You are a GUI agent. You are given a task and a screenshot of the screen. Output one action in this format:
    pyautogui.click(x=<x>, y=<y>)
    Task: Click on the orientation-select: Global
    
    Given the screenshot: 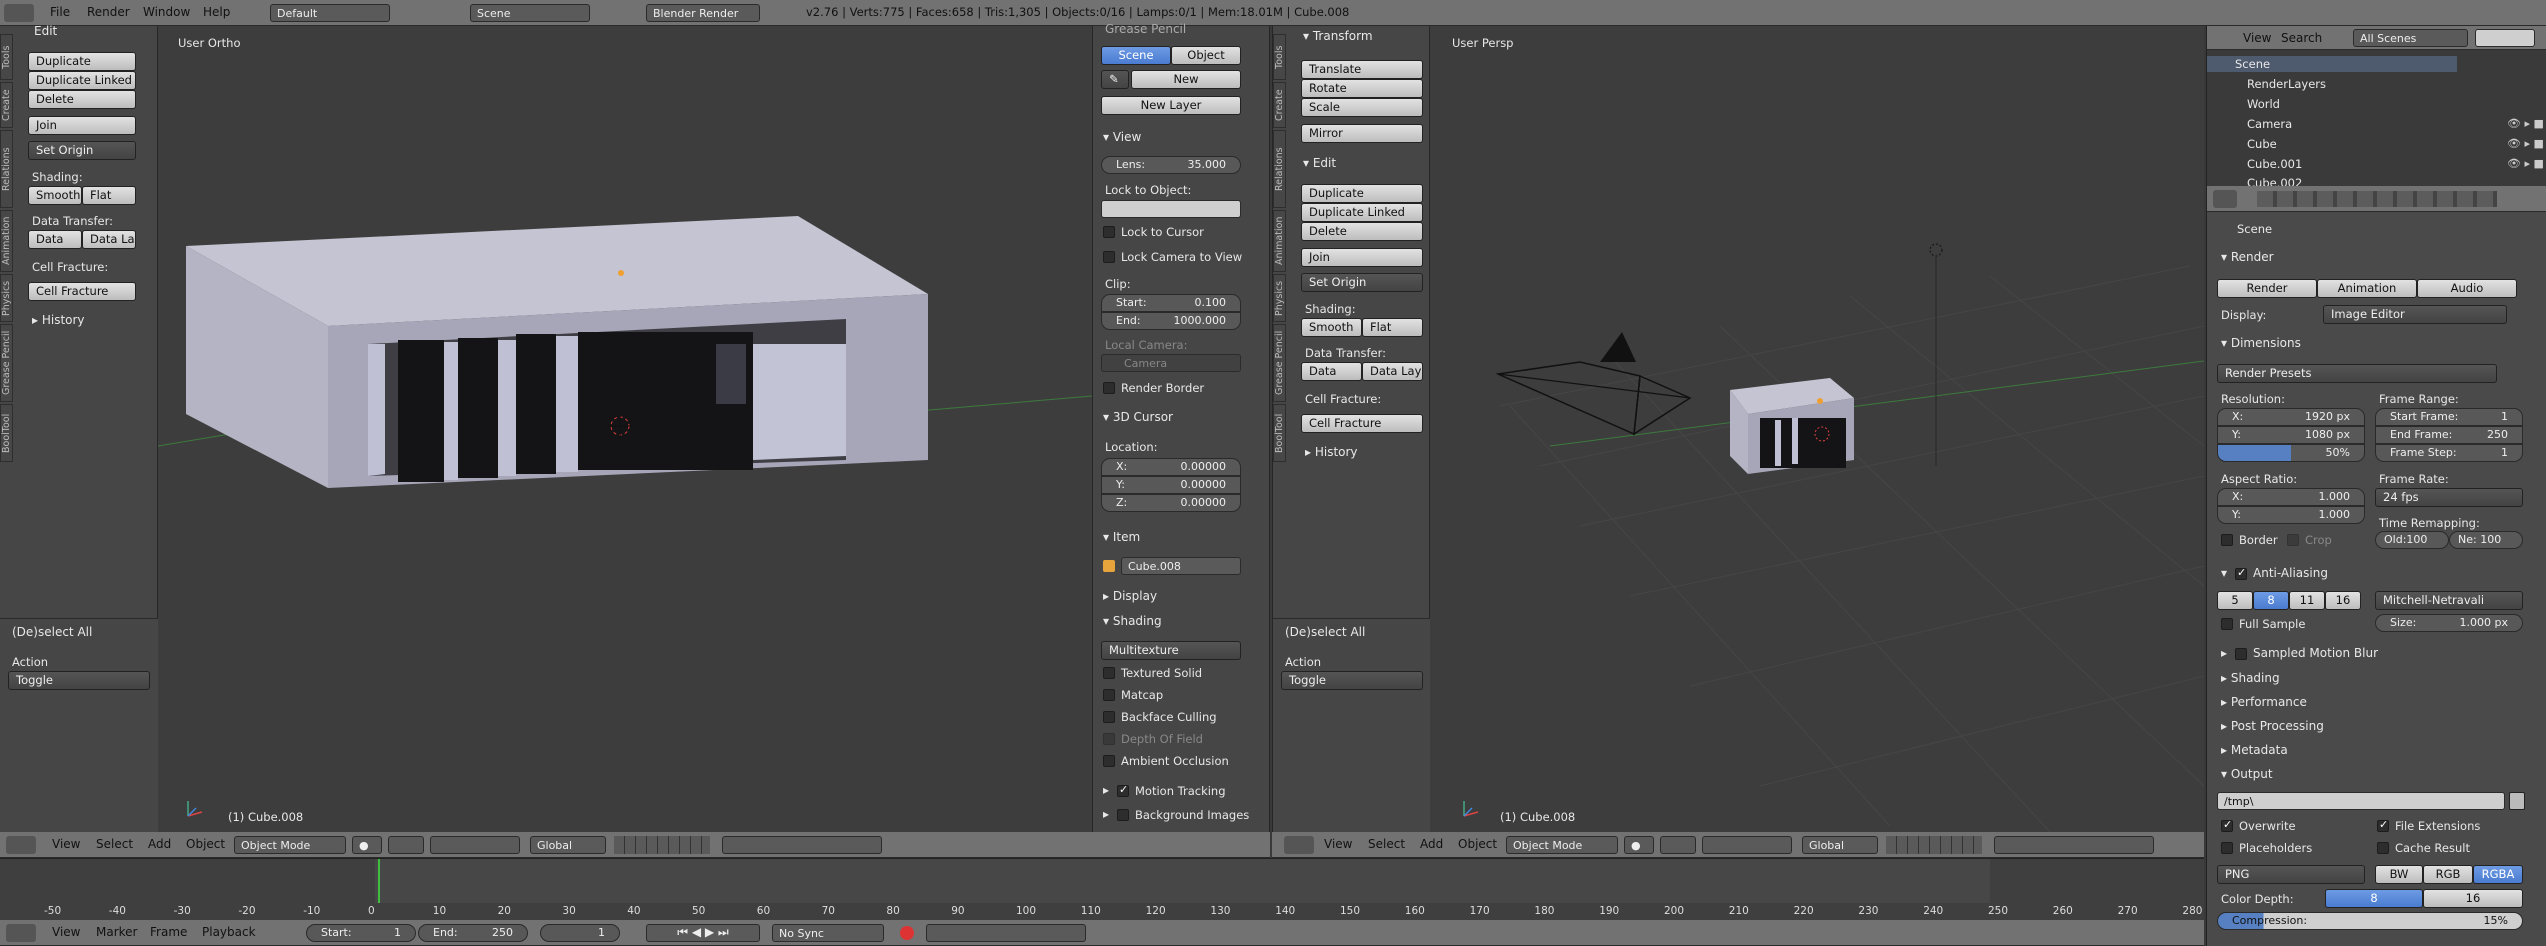 What is the action you would take?
    pyautogui.click(x=568, y=845)
    